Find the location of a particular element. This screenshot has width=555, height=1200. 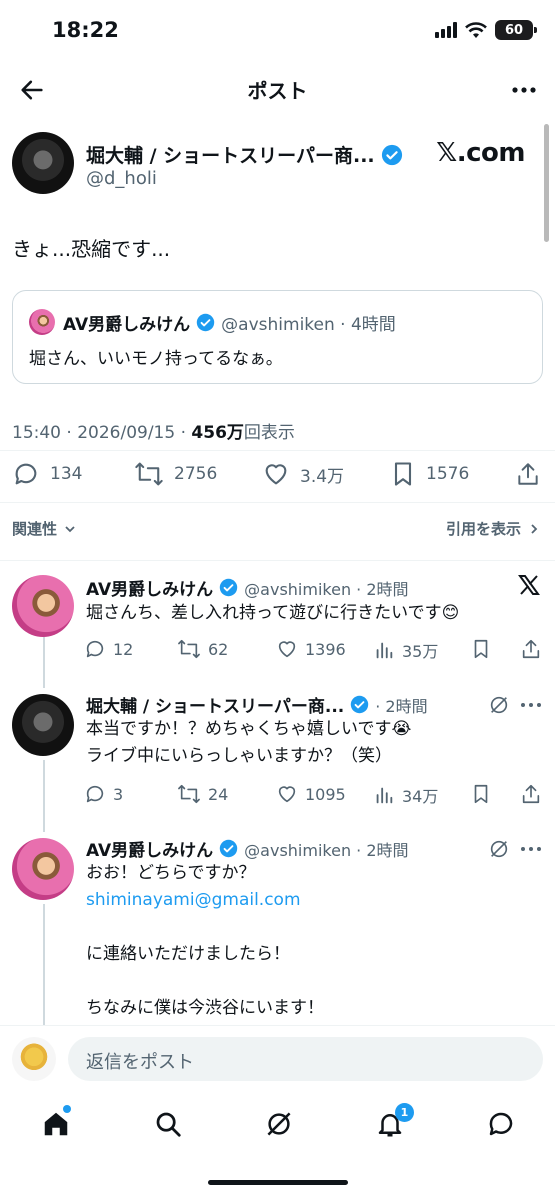

tab-home is located at coordinates (56, 1124).